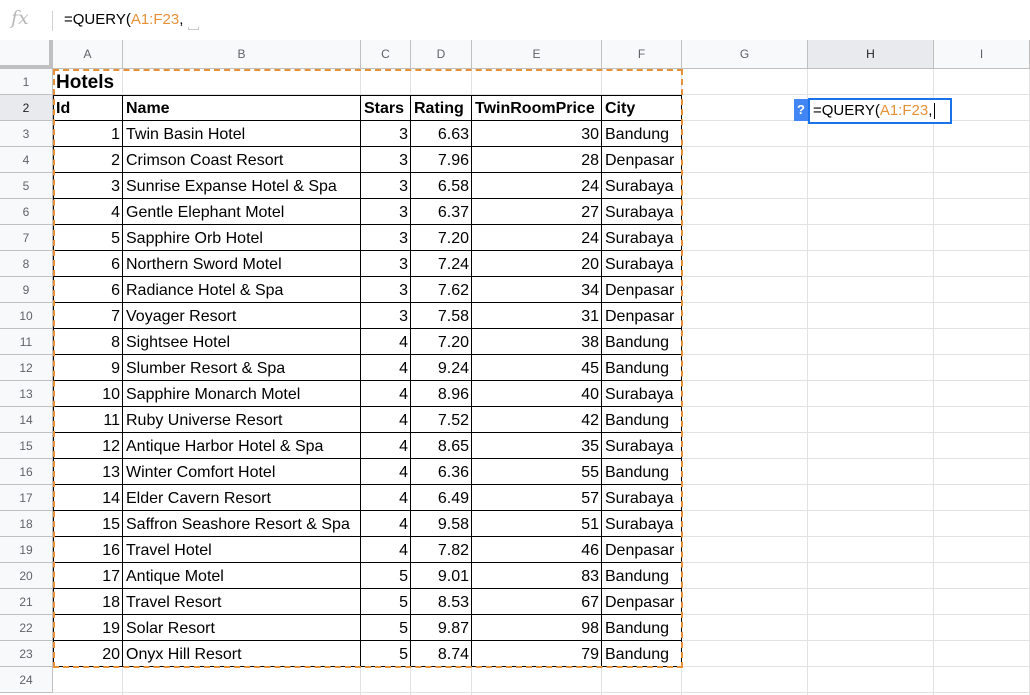  I want to click on row-header-14: 14, so click(26, 420).